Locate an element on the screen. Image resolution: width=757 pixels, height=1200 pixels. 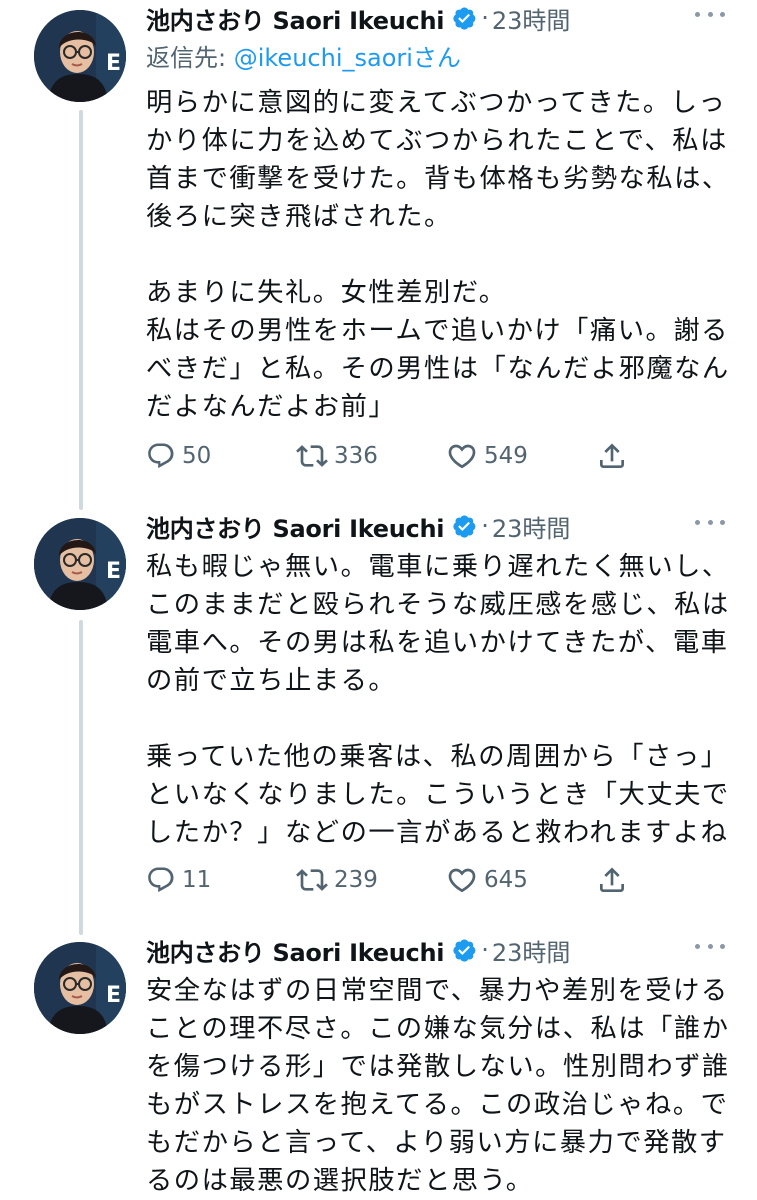
retweet-button: 336 is located at coordinates (337, 456).